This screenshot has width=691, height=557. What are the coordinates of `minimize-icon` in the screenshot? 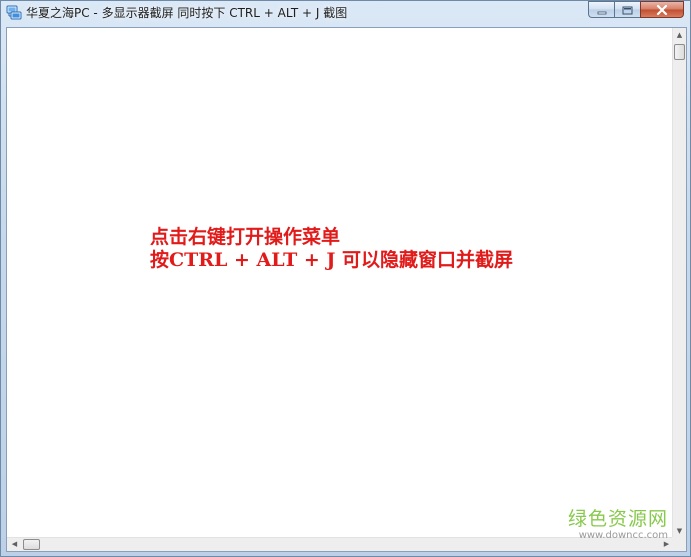 It's located at (602, 9).